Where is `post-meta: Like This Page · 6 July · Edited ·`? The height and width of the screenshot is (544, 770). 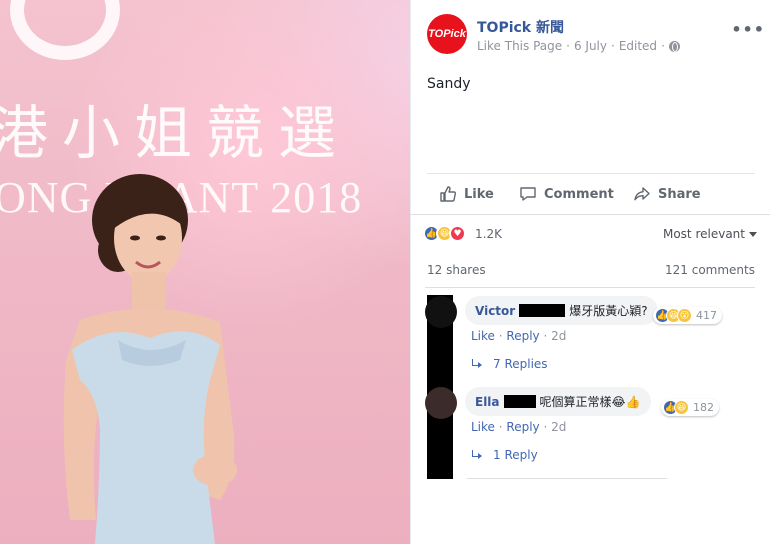
post-meta: Like This Page · 6 July · Edited · is located at coordinates (578, 46).